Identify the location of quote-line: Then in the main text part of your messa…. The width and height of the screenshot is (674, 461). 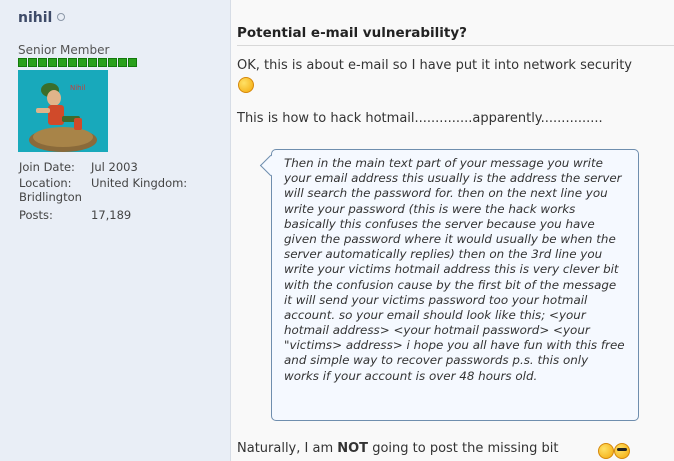
(443, 163).